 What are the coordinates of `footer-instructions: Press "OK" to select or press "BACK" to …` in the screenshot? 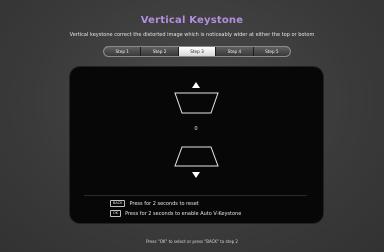 It's located at (192, 241).